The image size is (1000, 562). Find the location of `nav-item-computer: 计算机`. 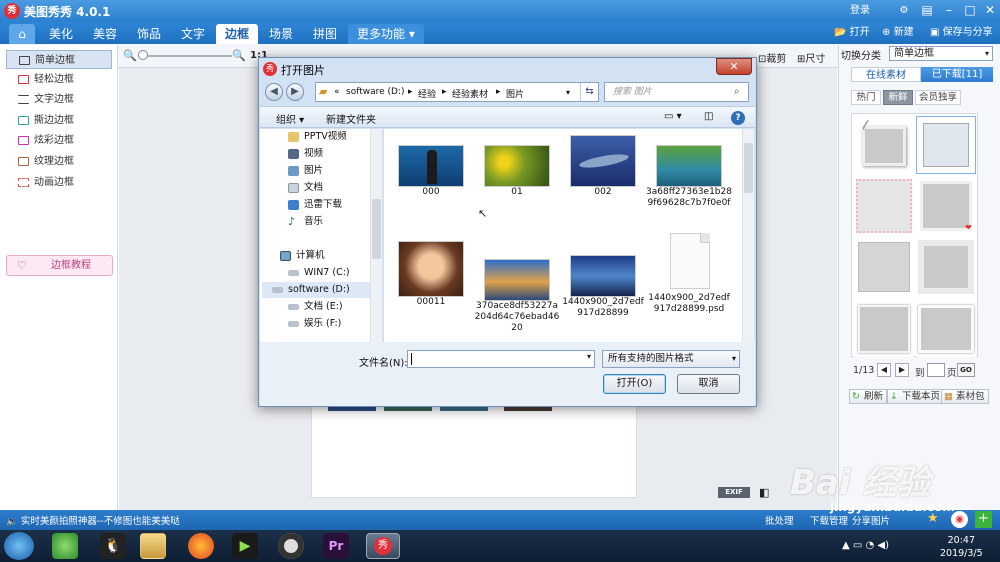

nav-item-computer: 计算机 is located at coordinates (301, 256).